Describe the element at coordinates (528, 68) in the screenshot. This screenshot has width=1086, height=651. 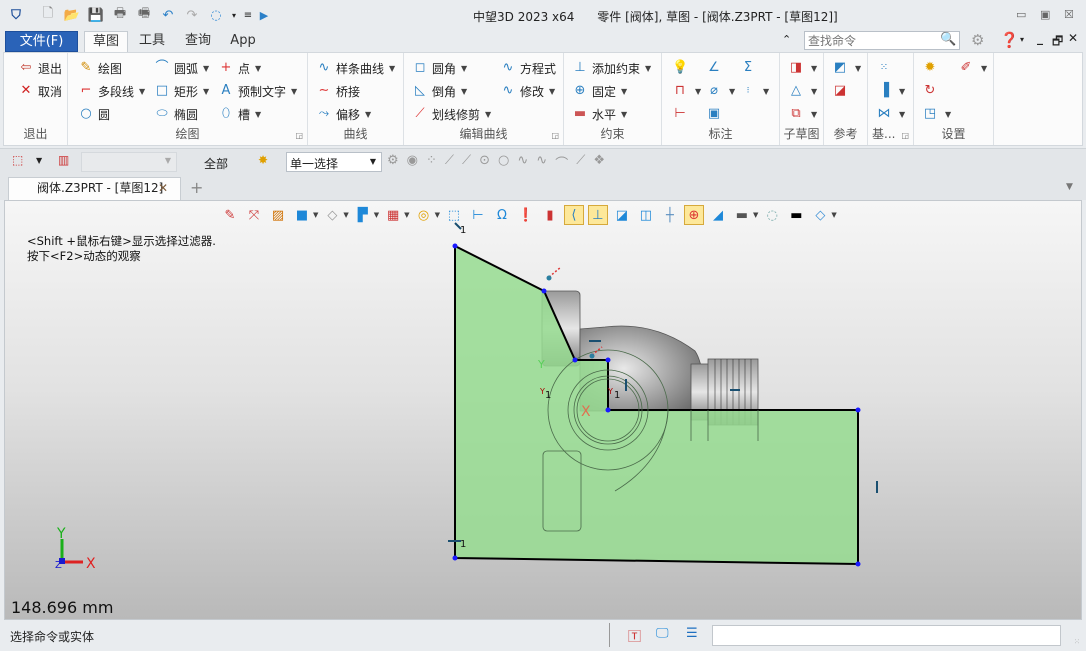
I see `equation-button: ∿ 方程式` at that location.